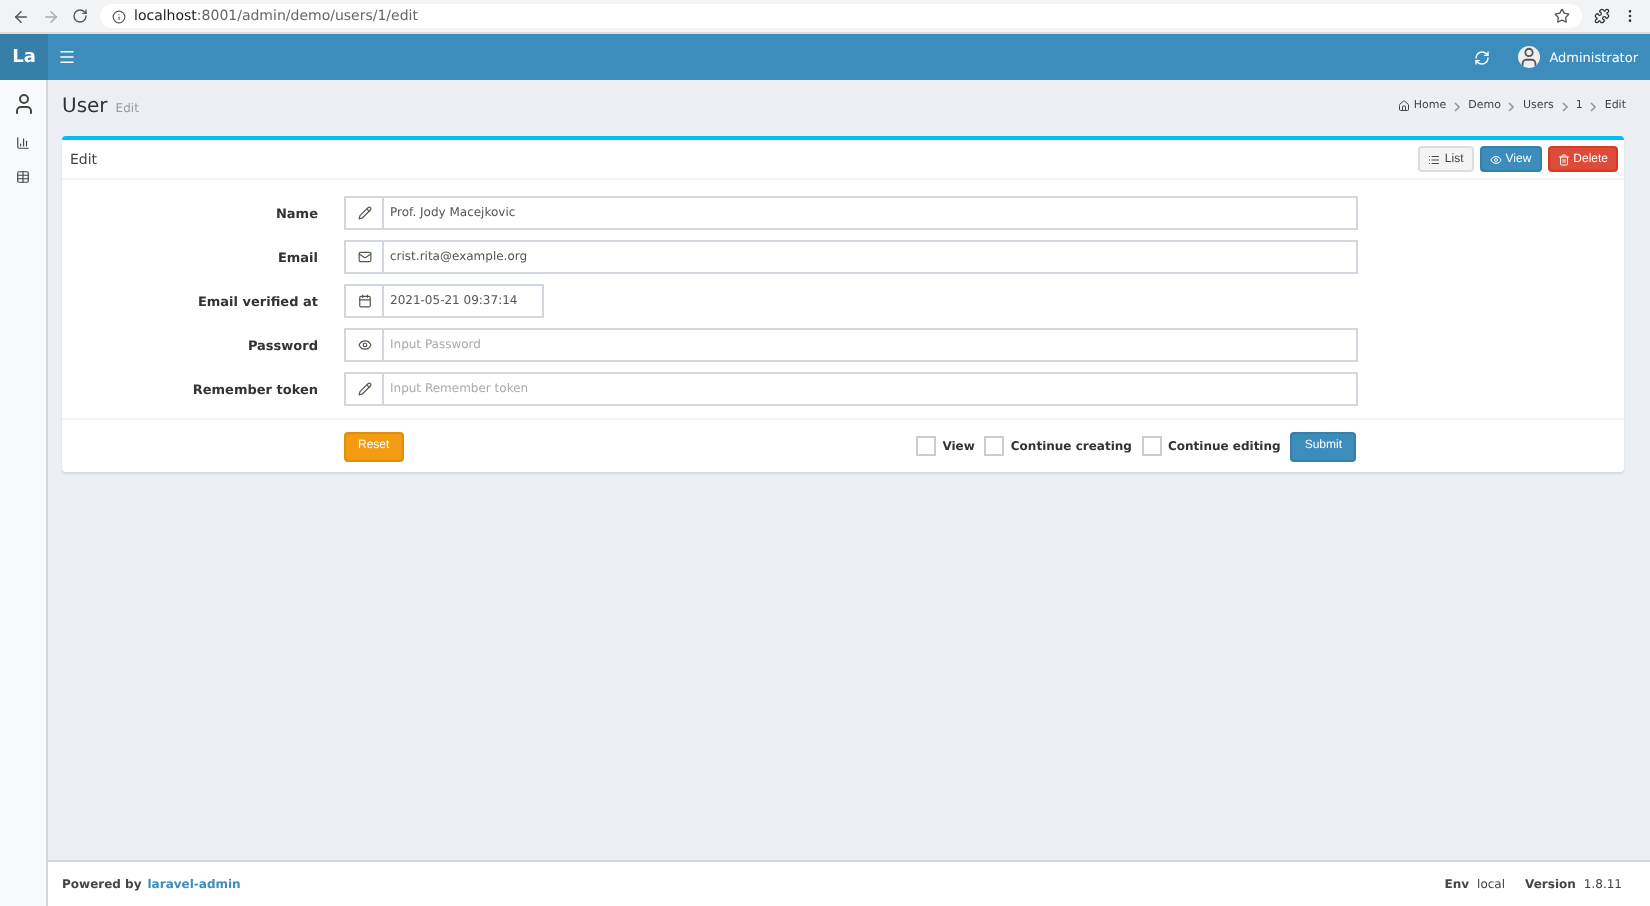  Describe the element at coordinates (23, 143) in the screenshot. I see `chart-icon` at that location.